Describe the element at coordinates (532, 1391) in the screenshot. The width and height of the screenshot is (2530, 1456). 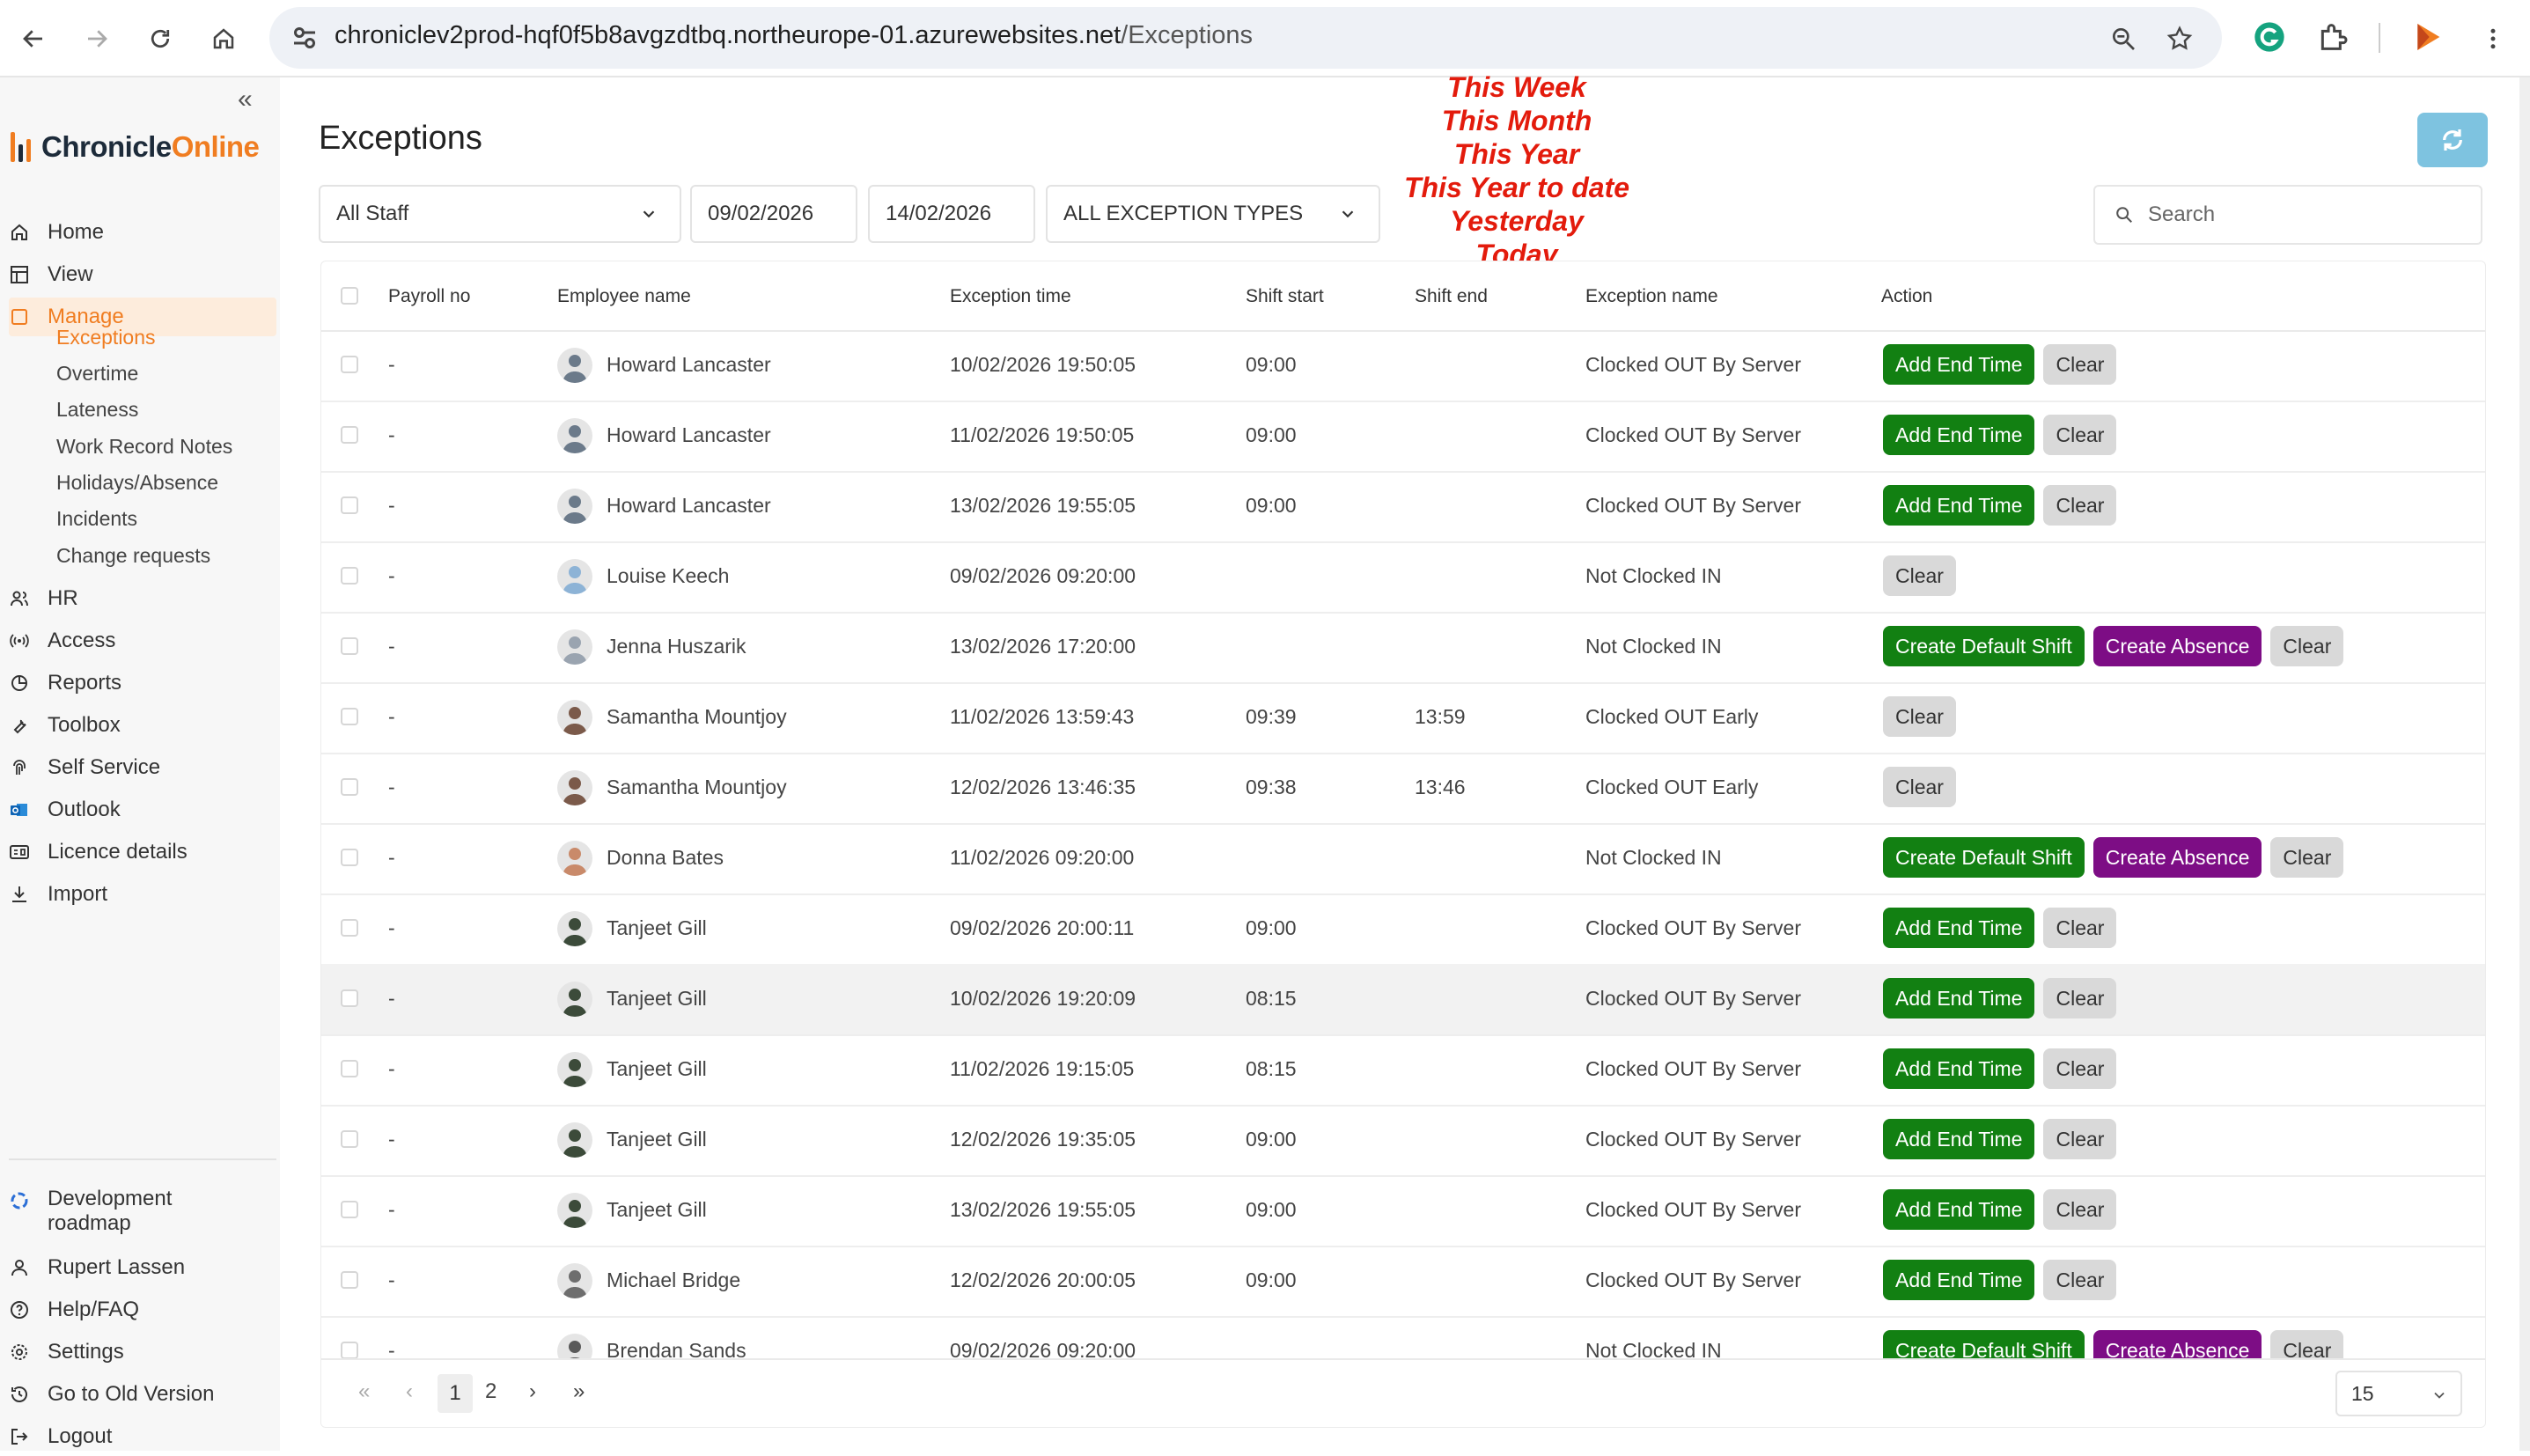
I see `next-page-button: ›` at that location.